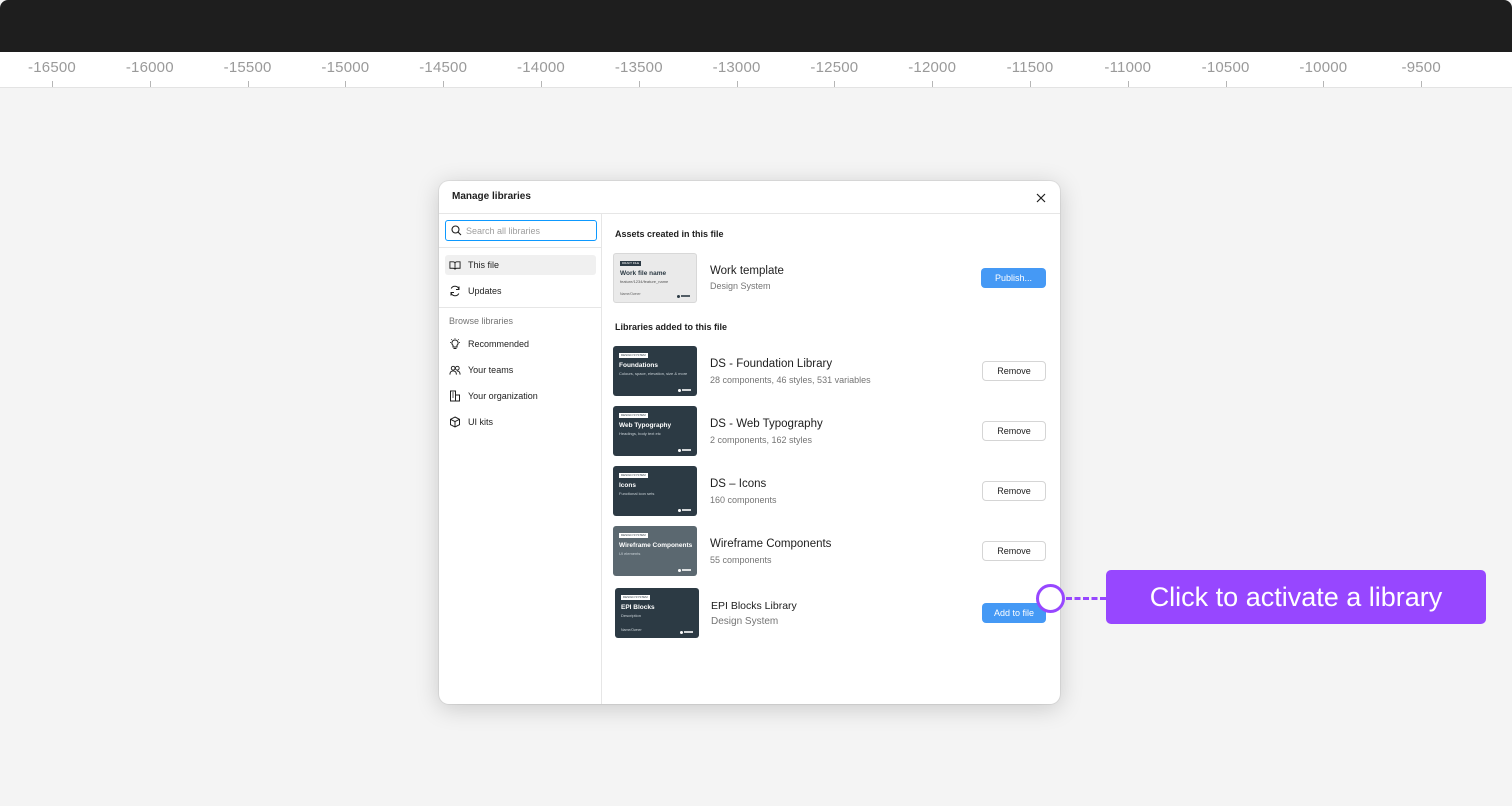  What do you see at coordinates (520, 247) in the screenshot?
I see `sidebar-divider` at bounding box center [520, 247].